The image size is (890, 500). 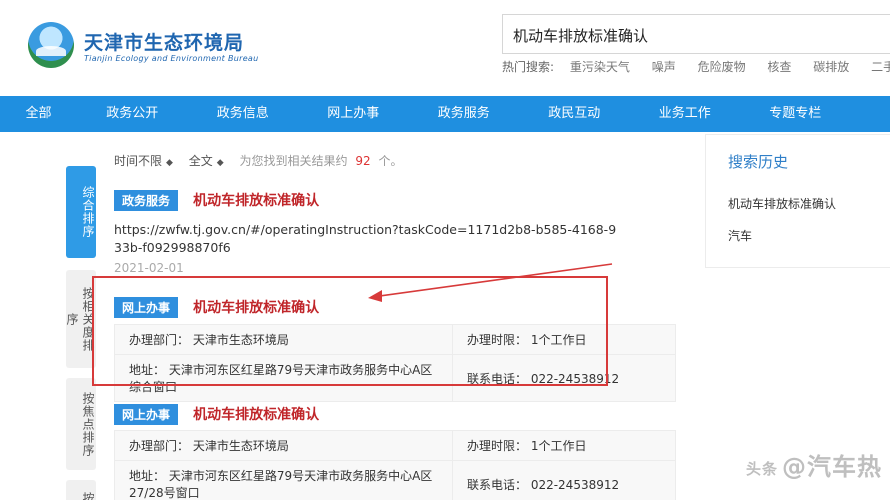 I want to click on watermark-prefix: 头条, so click(x=762, y=468).